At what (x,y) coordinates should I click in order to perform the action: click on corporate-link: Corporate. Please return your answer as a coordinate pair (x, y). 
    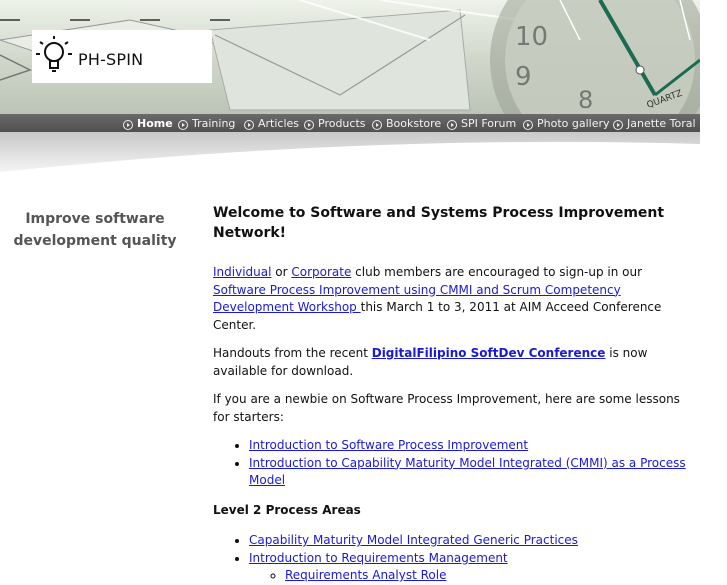
    Looking at the image, I should click on (321, 272).